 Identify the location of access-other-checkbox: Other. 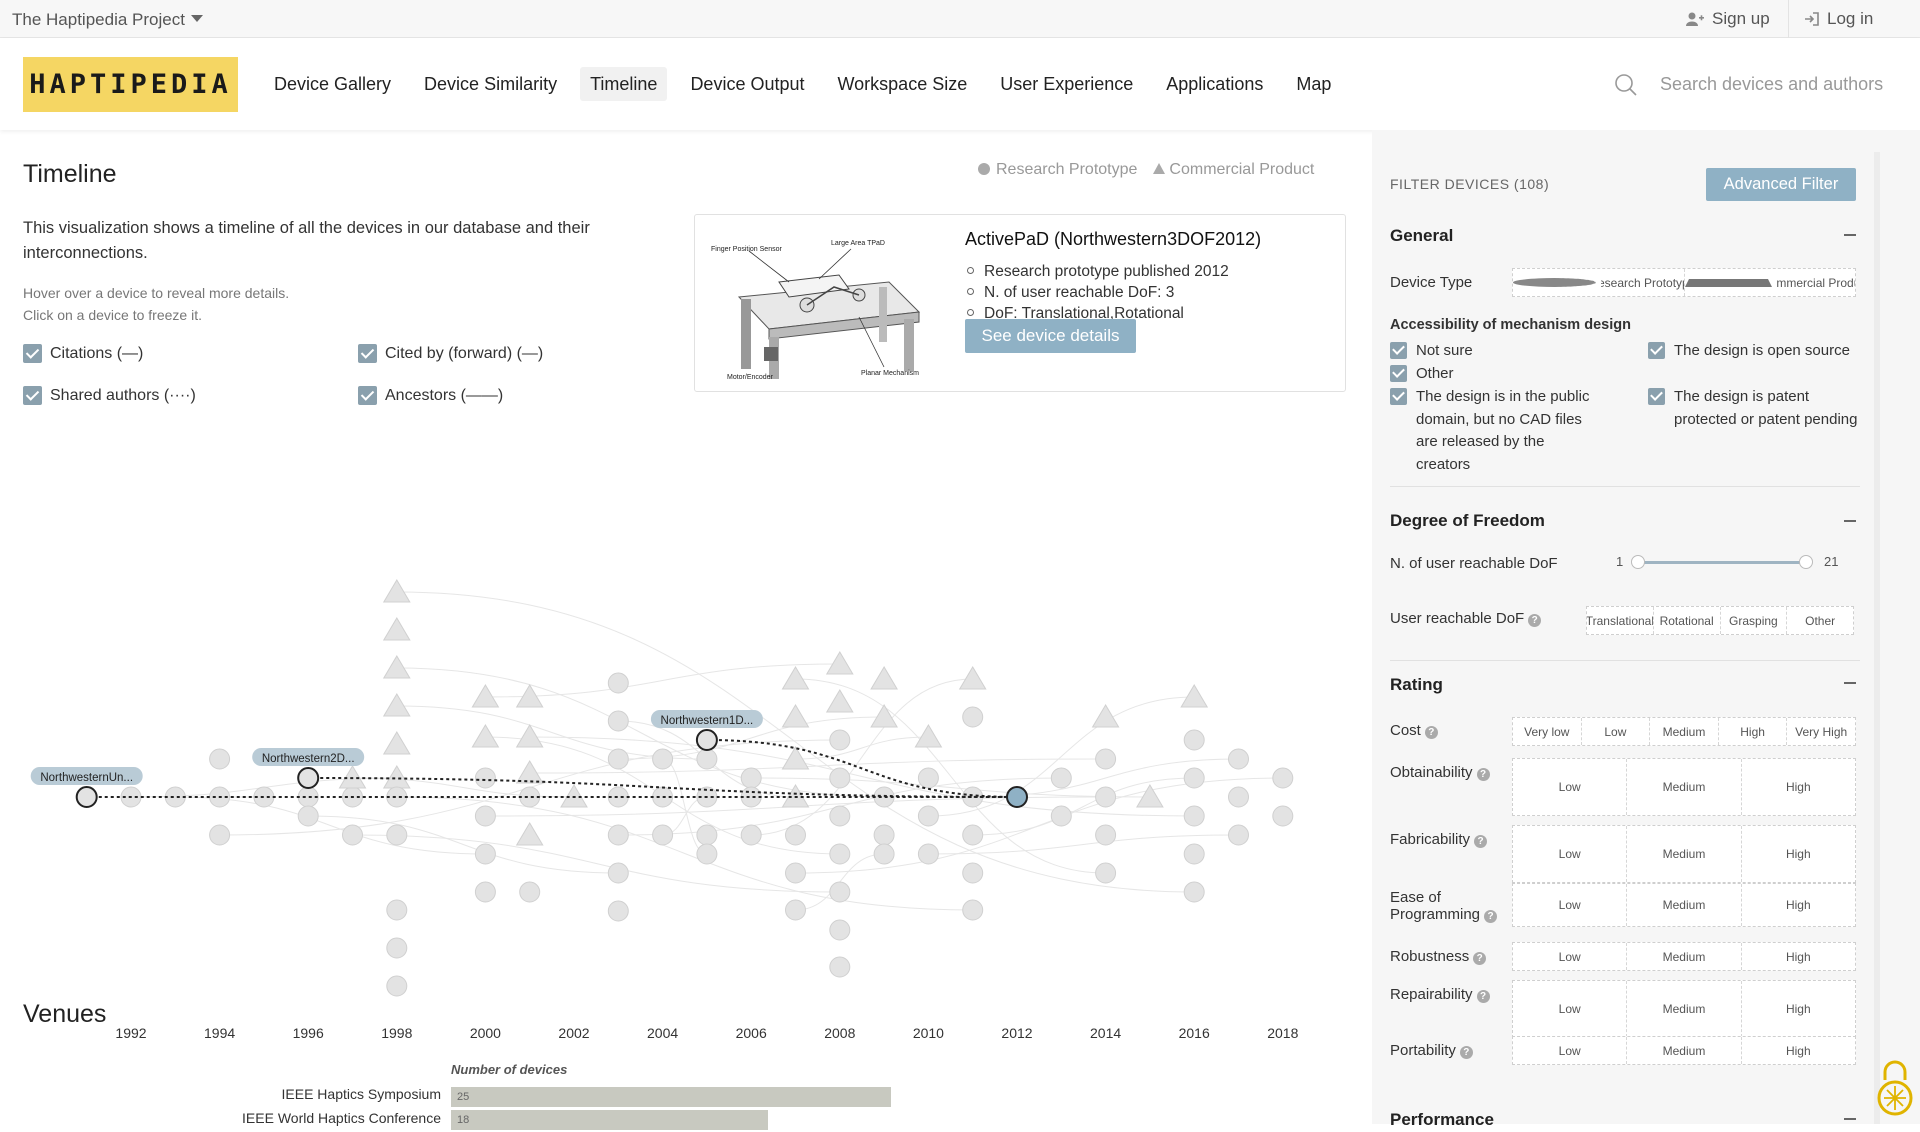
(1490, 374).